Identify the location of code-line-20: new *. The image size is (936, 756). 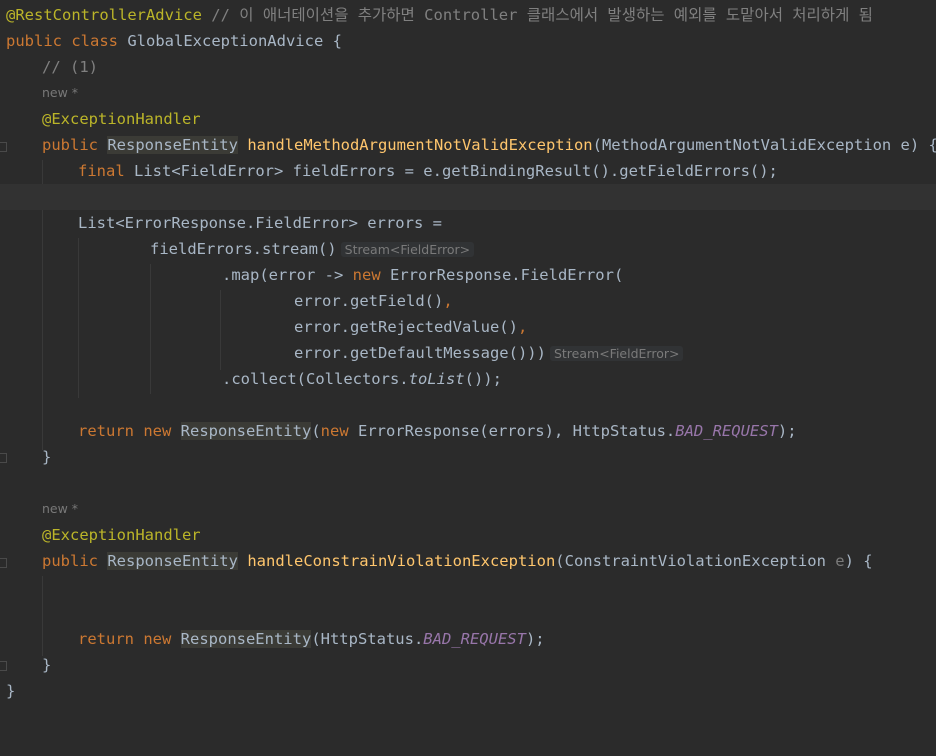
(468, 509).